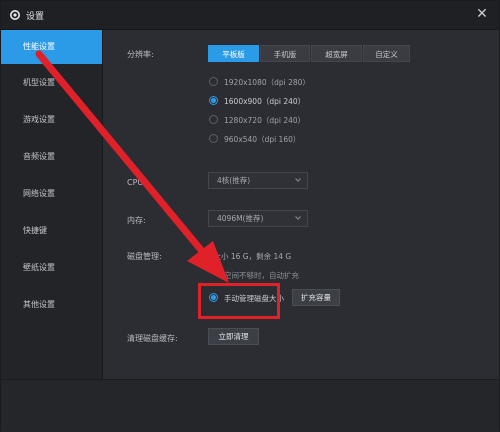 The width and height of the screenshot is (500, 432). What do you see at coordinates (233, 53) in the screenshot?
I see `mode-tablet-button: 平板版` at bounding box center [233, 53].